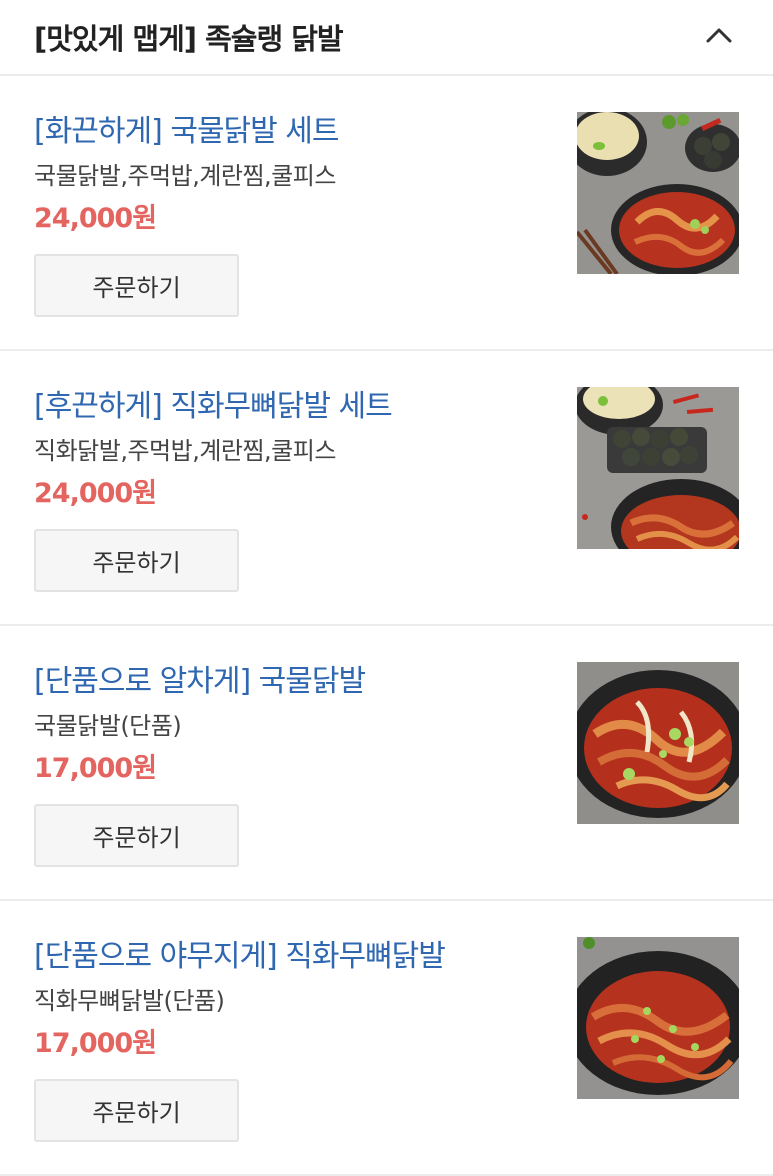  I want to click on collapse-button, so click(719, 37).